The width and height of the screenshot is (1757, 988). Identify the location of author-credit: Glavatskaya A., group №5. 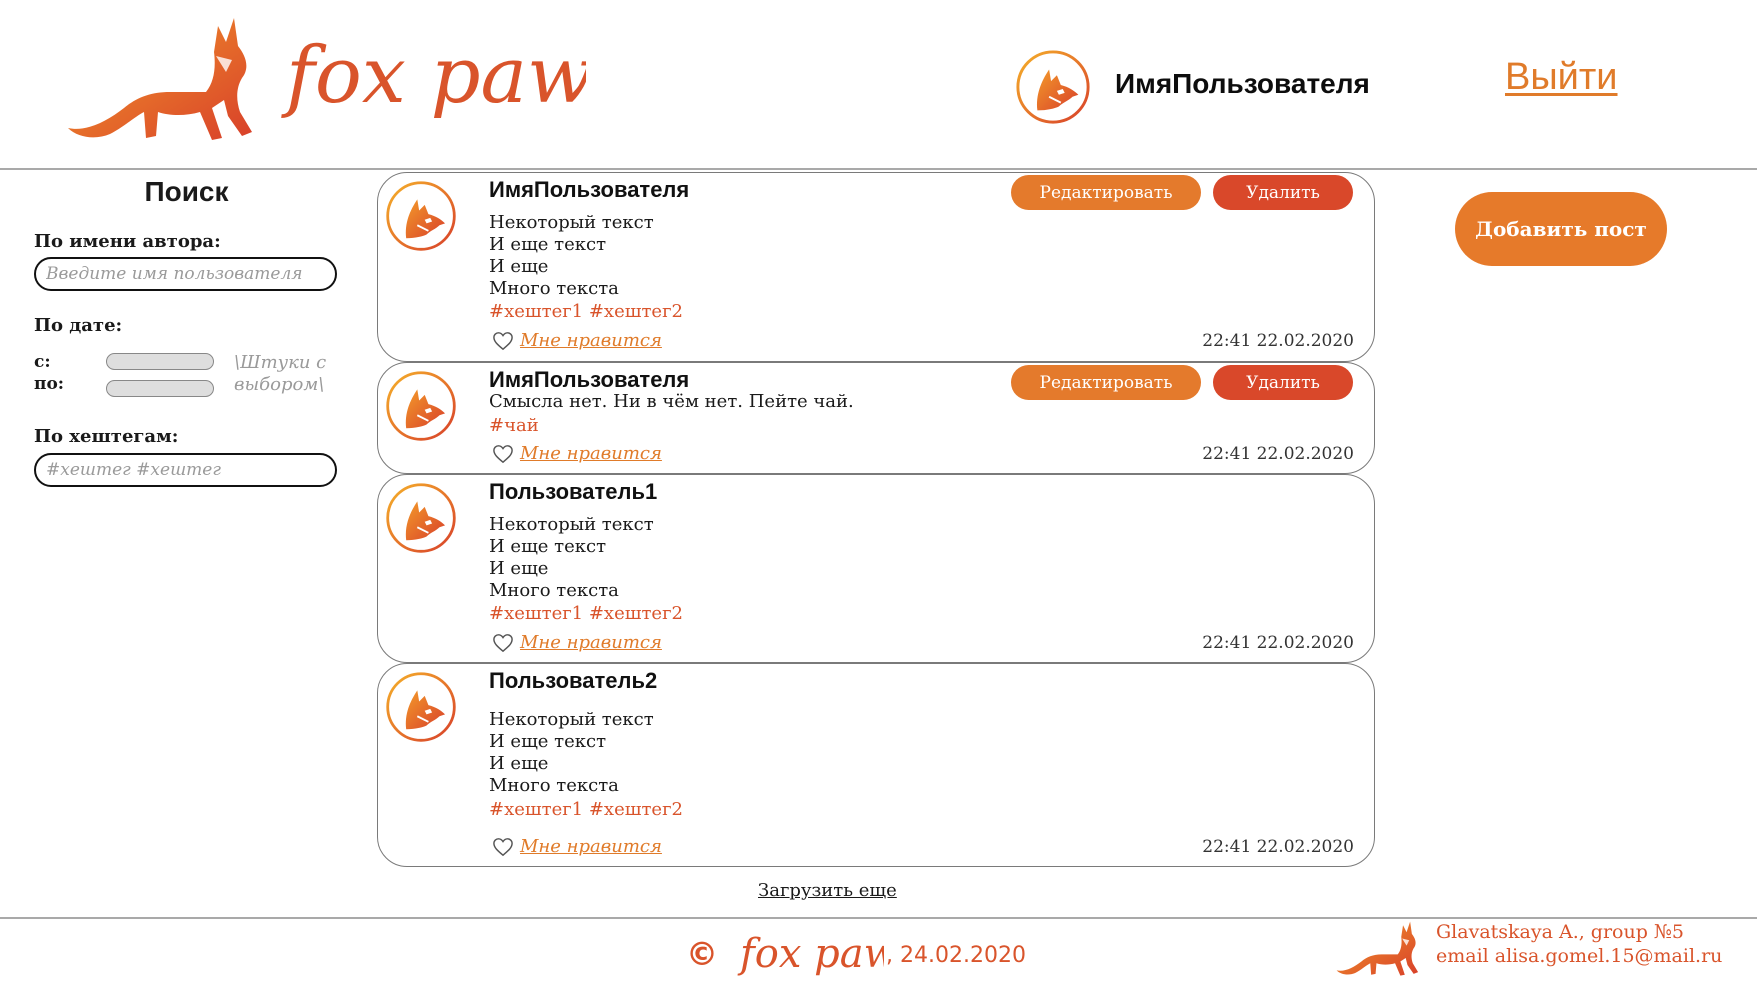
(1560, 932).